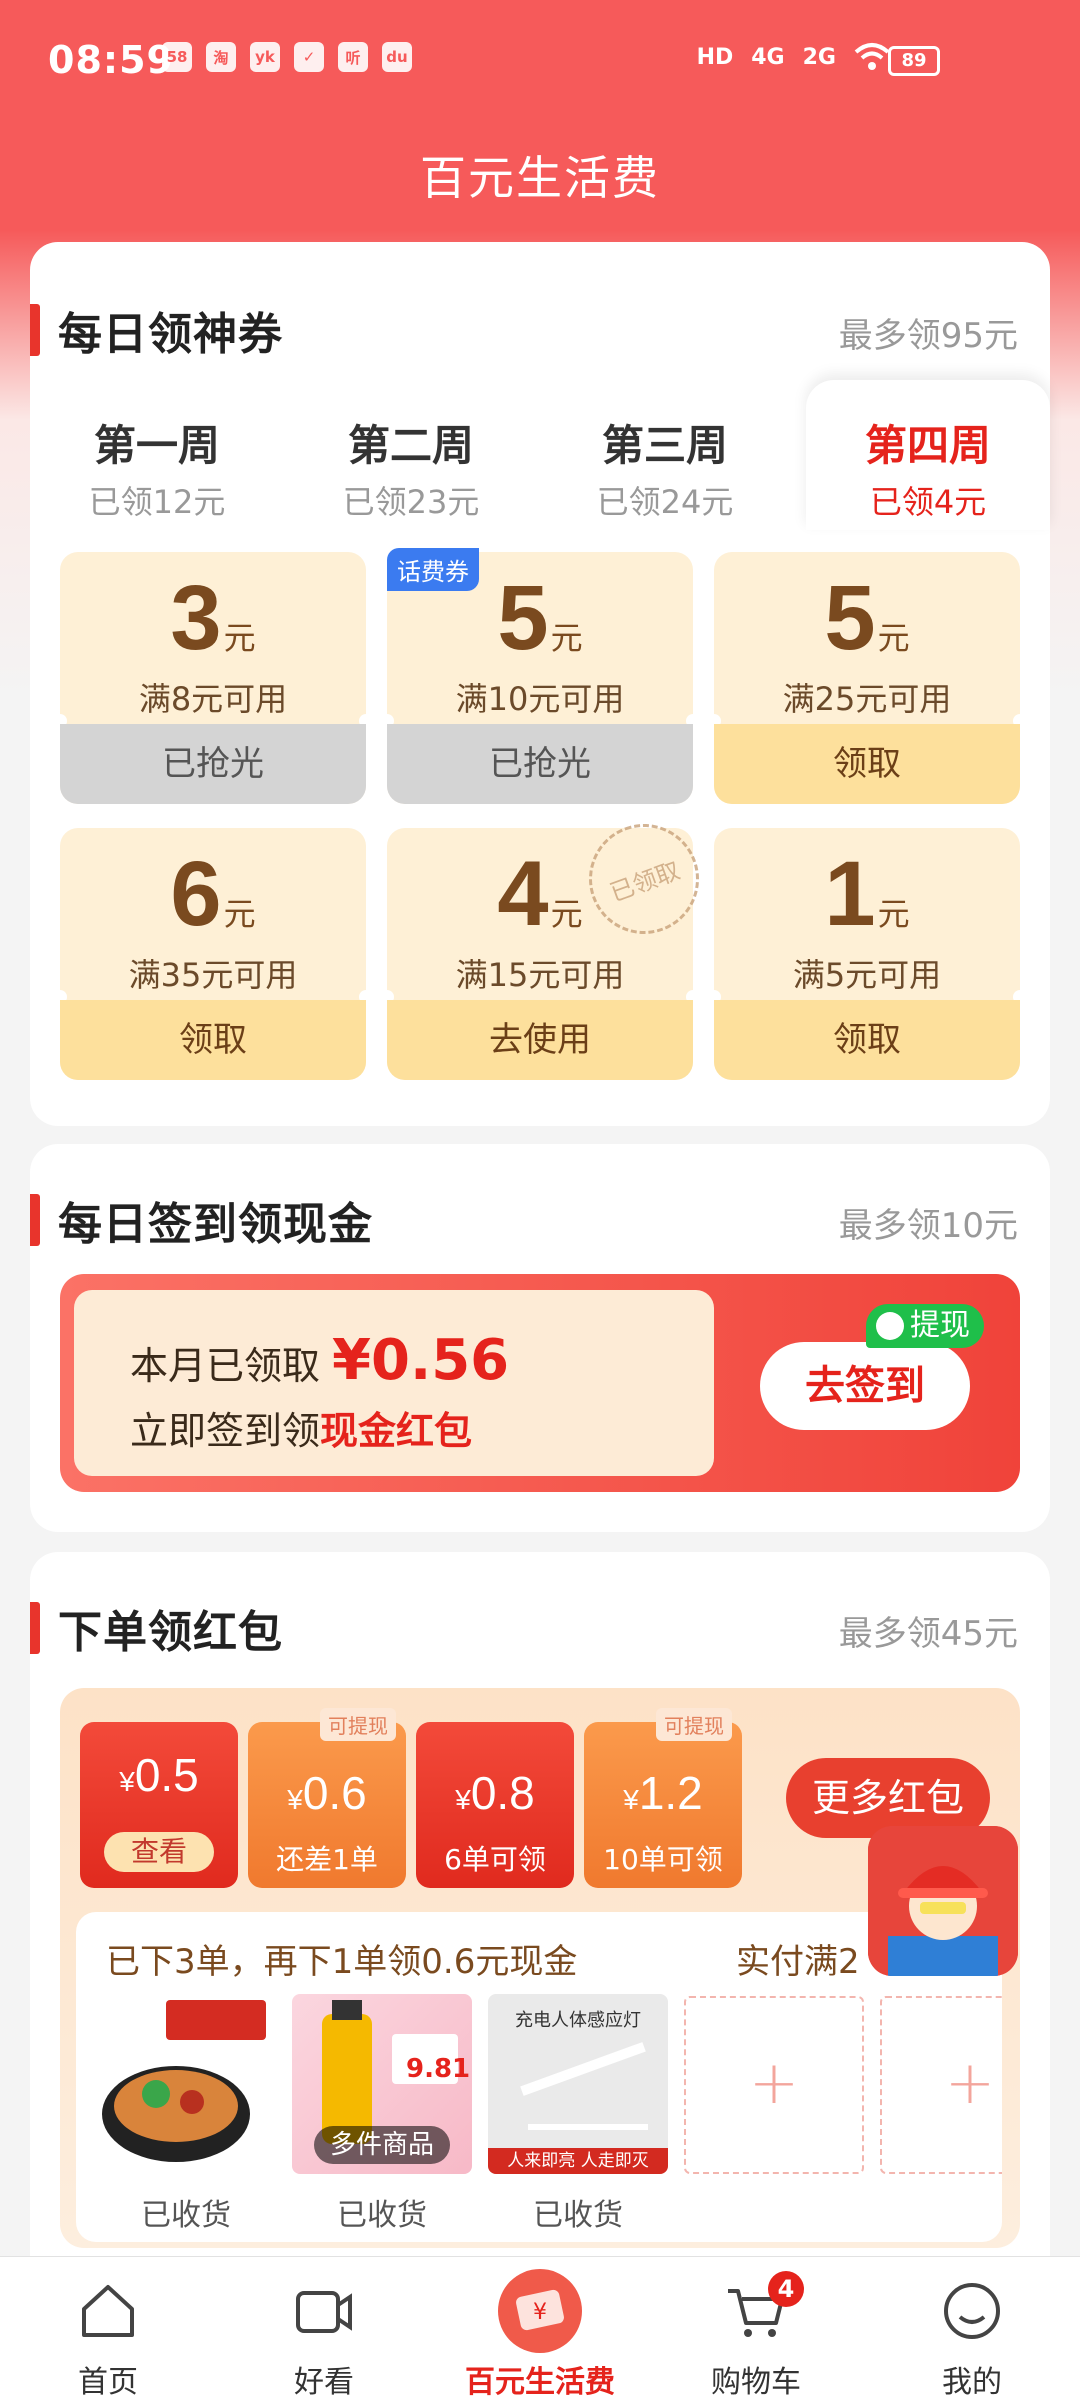  I want to click on sign-in-title: 每日签到领现金, so click(201, 1220).